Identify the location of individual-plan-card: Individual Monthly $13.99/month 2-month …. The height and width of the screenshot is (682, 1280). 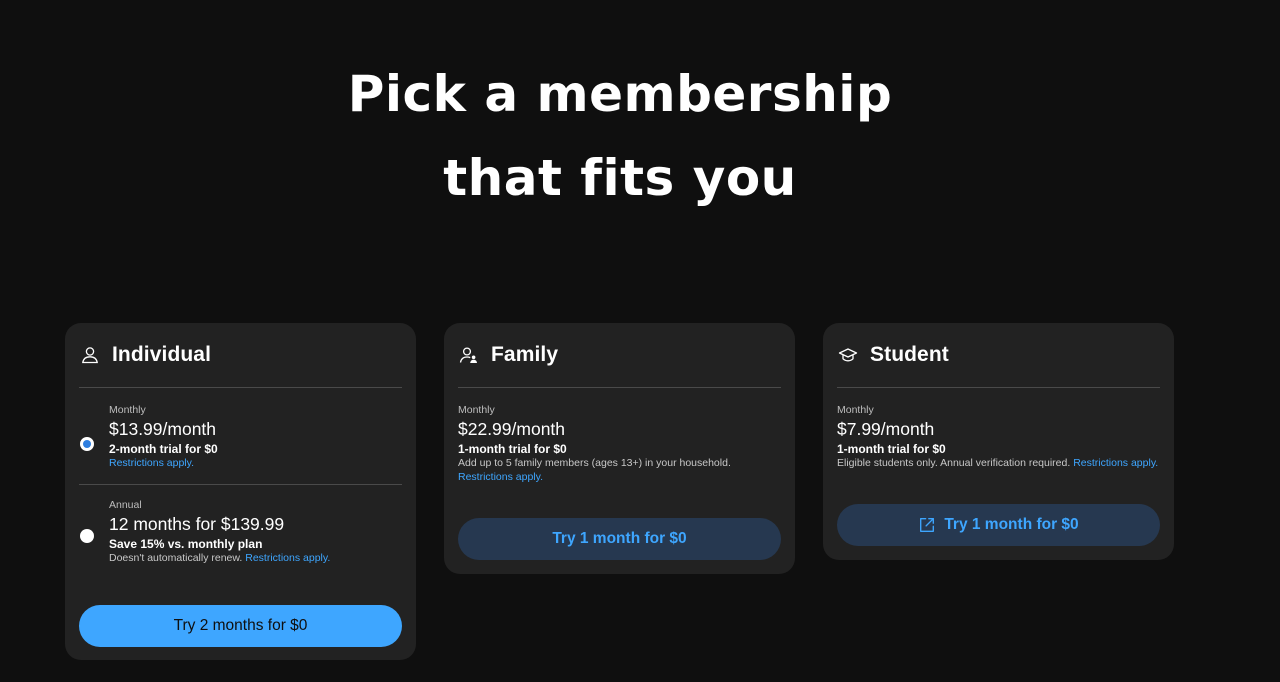
(240, 491).